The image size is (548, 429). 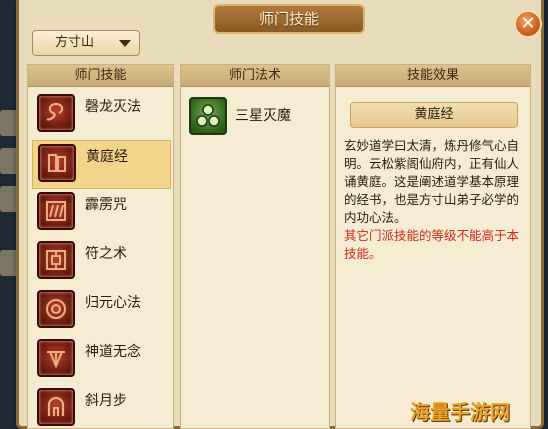 I want to click on skill-label: 霹雳咒, so click(x=106, y=205).